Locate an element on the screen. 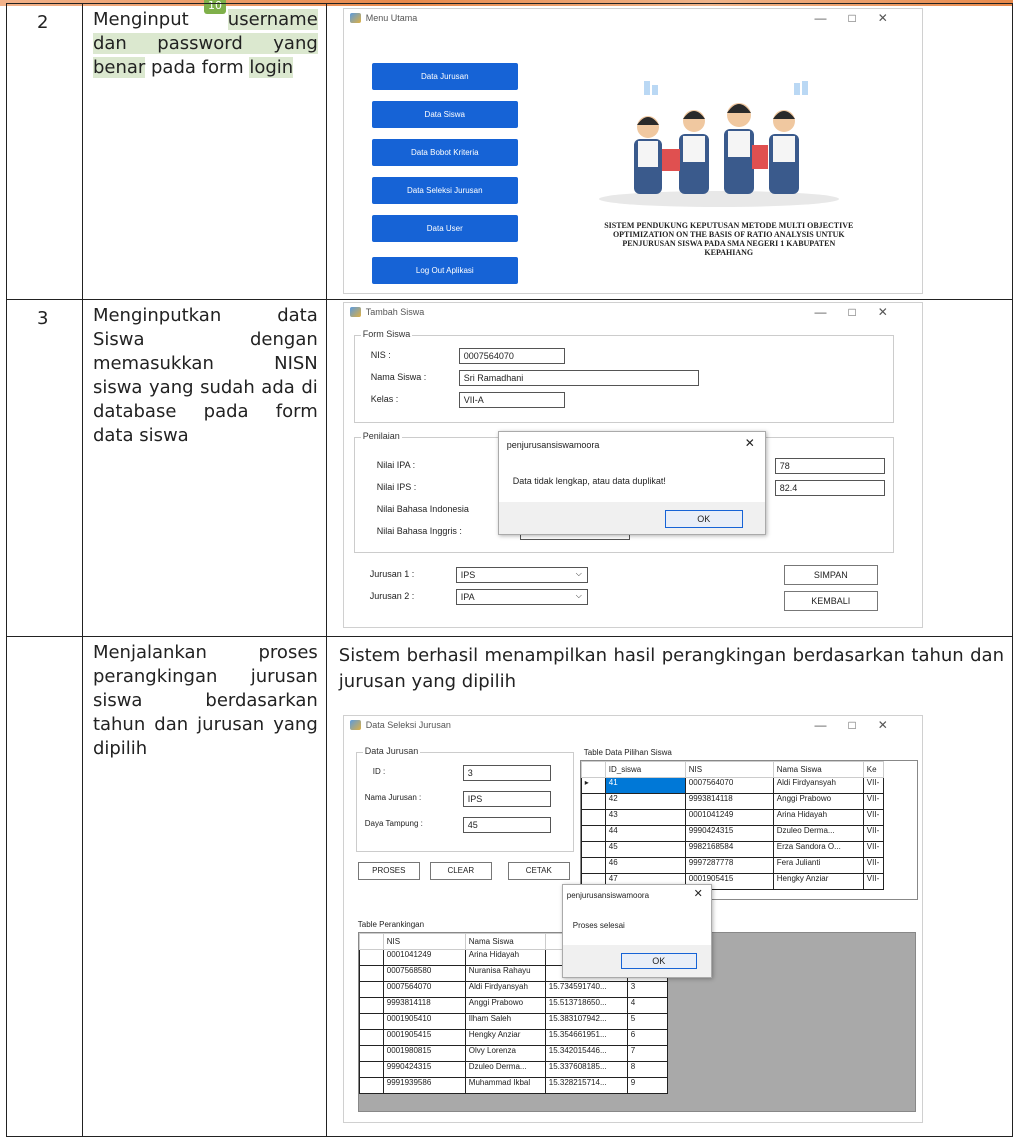 The width and height of the screenshot is (1013, 1137). table-cell: Arina Hidayah is located at coordinates (505, 957).